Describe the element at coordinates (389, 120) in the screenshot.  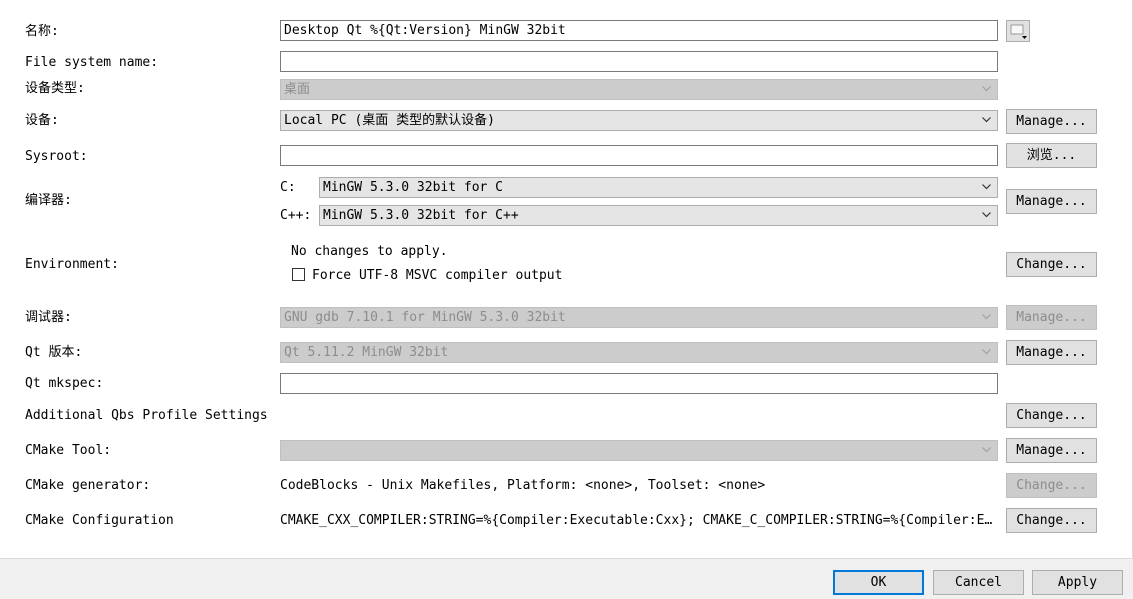
I see `device-value: Local PC (桌面 类型的默认设备)` at that location.